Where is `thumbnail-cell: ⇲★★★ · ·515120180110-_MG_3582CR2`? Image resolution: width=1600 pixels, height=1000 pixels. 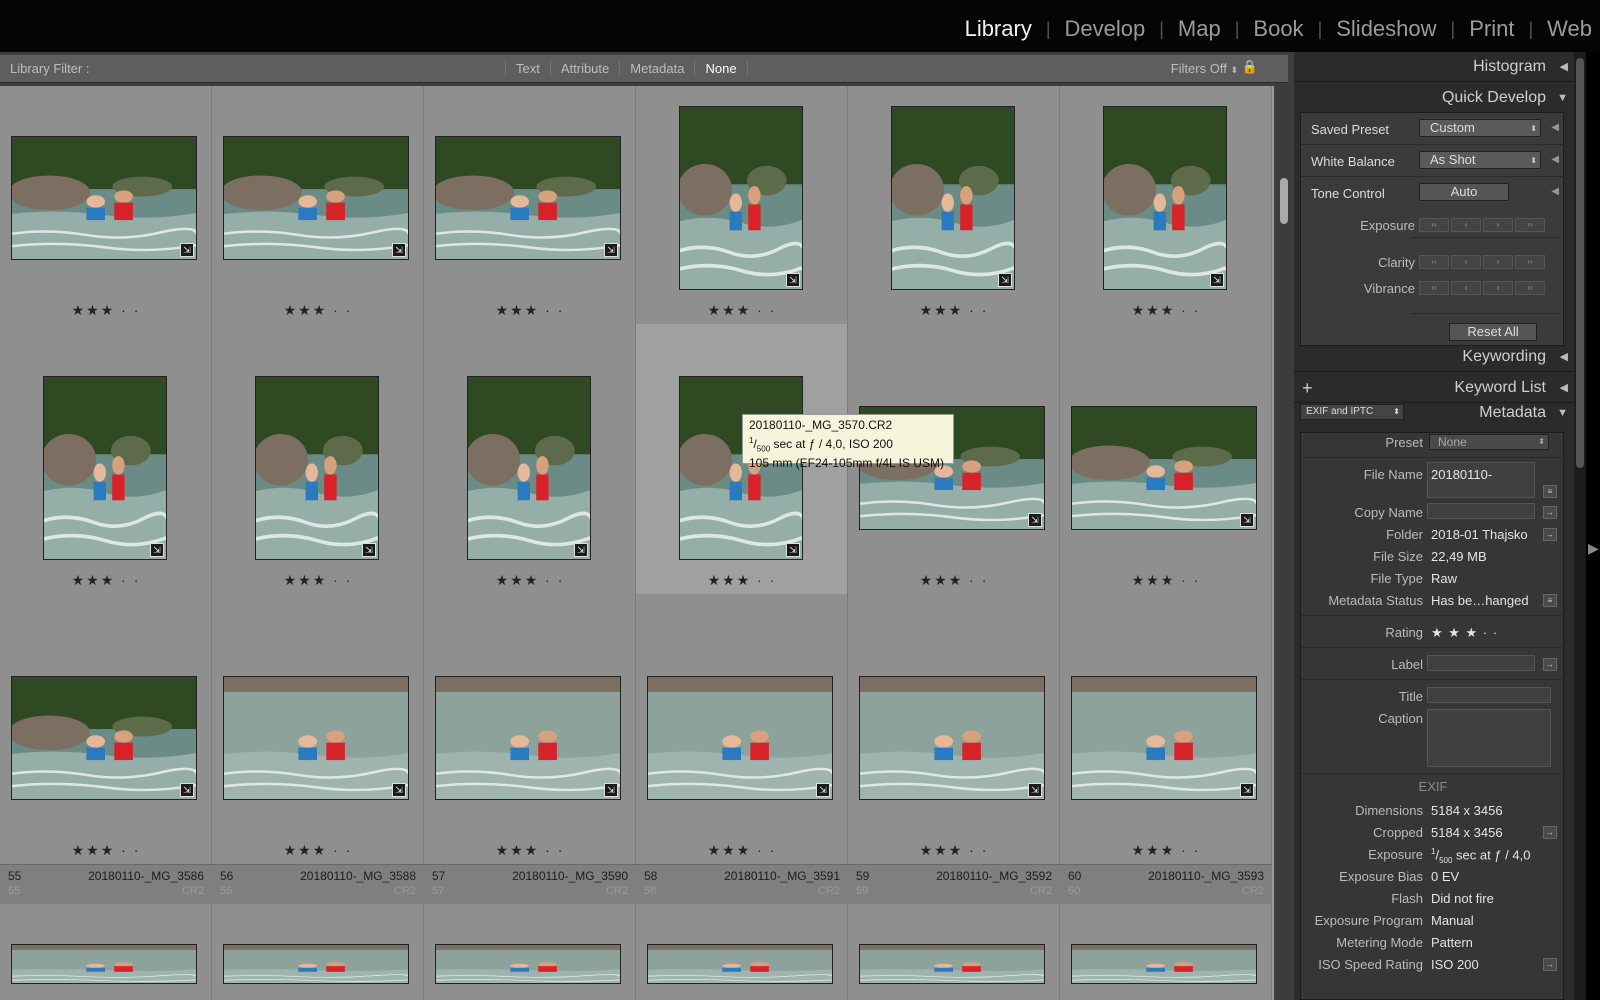
thumbnail-cell: ⇲★★★ · ·515120180110-_MG_3582CR2 is located at coordinates (530, 479).